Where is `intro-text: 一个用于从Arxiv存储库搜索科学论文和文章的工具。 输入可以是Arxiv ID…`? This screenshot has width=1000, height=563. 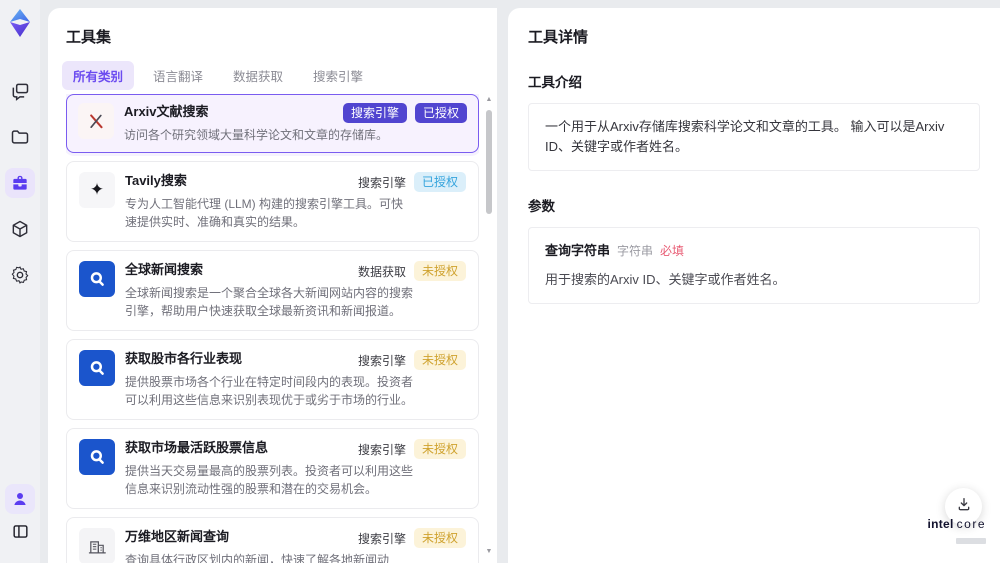 intro-text: 一个用于从Arxiv存储库搜索科学论文和文章的工具。 输入可以是Arxiv ID… is located at coordinates (745, 136).